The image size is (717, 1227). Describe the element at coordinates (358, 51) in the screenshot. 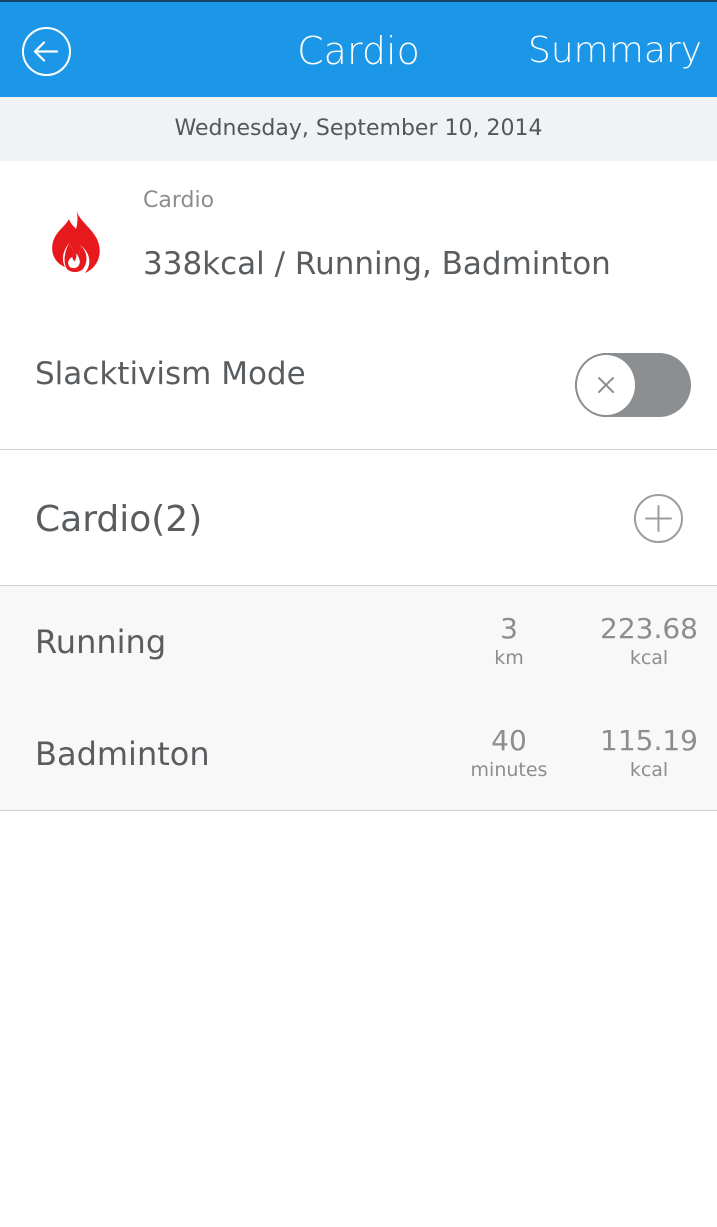

I see `page-title: Cardio` at that location.